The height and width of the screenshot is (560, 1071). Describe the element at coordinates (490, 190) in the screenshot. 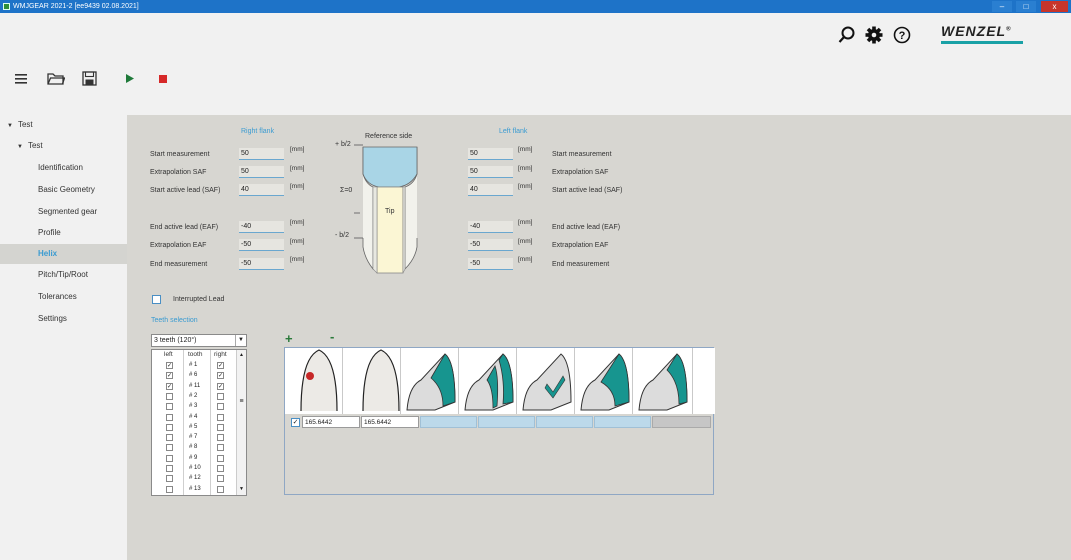

I see `left-start-active-lead-input: 40` at that location.